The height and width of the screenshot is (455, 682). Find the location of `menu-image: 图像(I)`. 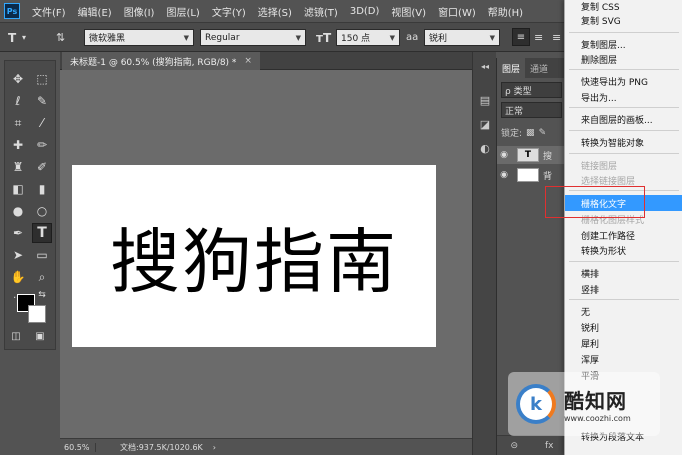

menu-image: 图像(I) is located at coordinates (139, 11).